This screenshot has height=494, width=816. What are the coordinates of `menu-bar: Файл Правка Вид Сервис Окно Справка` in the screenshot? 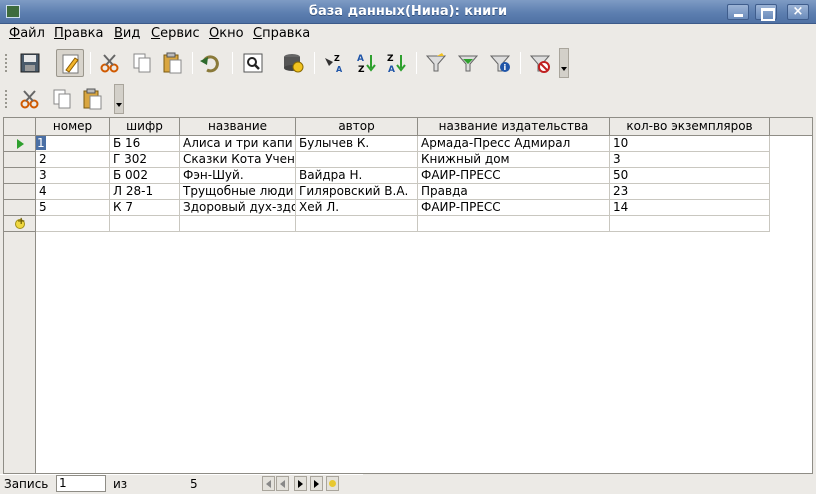 It's located at (408, 34).